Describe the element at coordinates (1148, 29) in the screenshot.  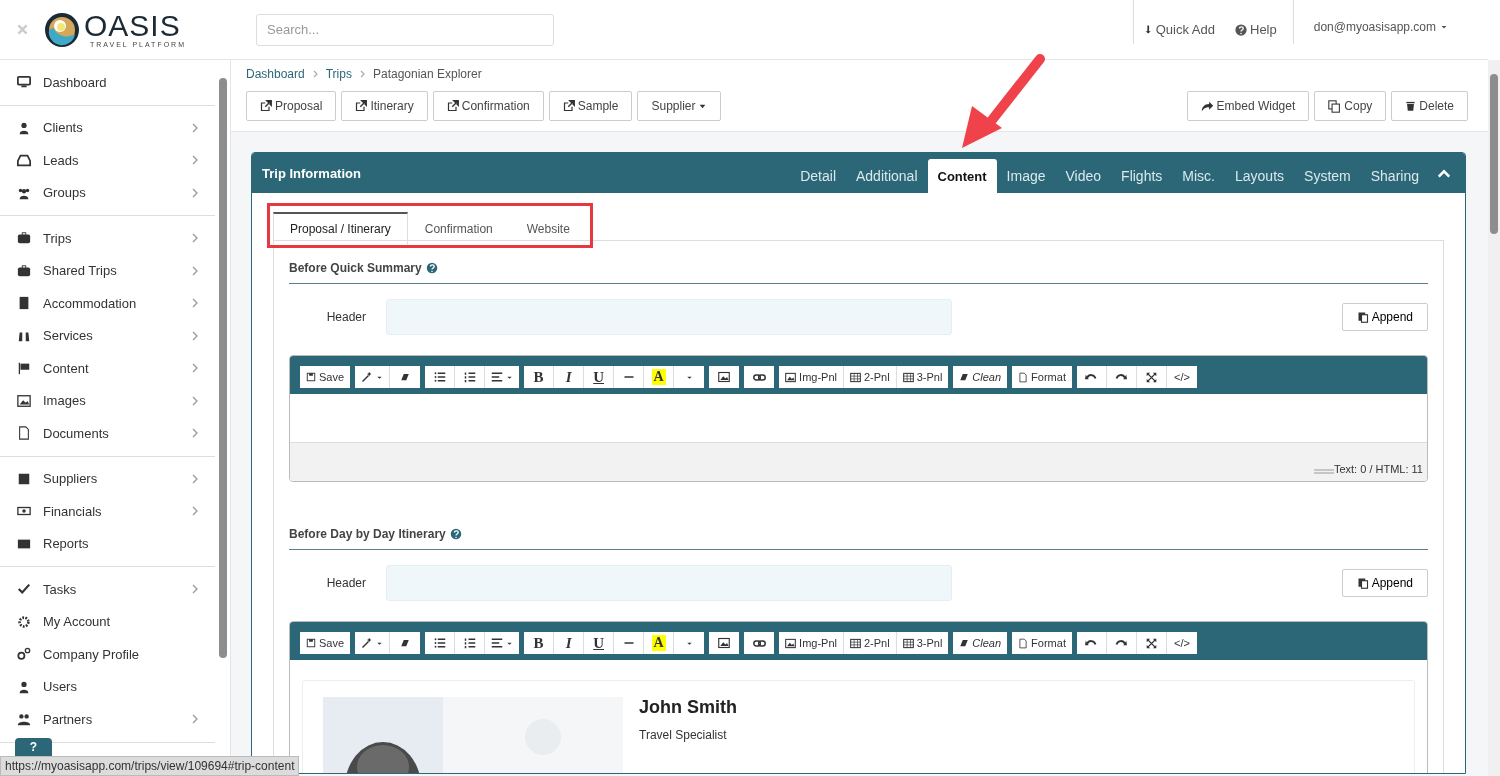
I see `down-arrow-icon` at that location.